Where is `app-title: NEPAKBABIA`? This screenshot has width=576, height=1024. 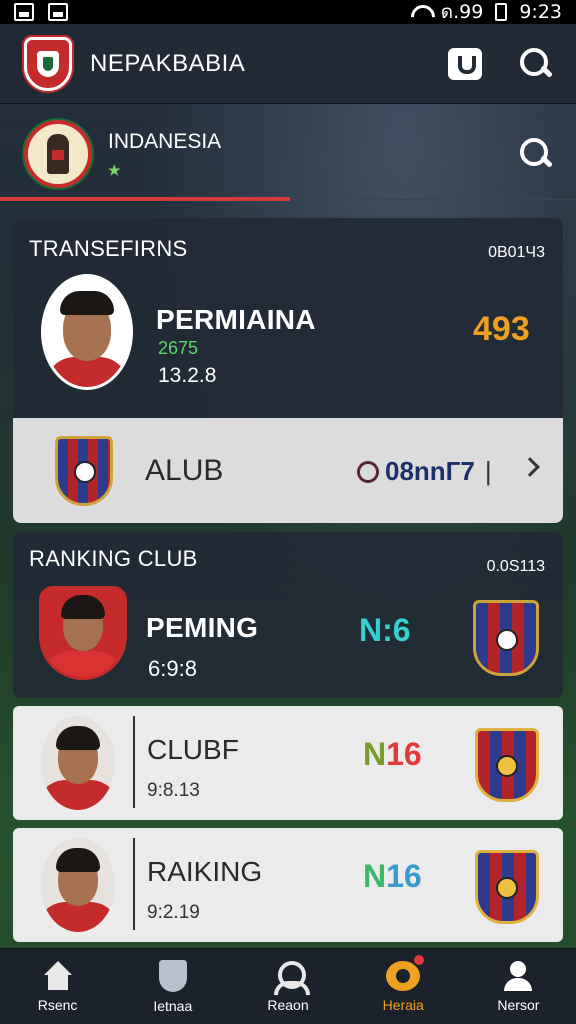 app-title: NEPAKBABIA is located at coordinates (168, 63).